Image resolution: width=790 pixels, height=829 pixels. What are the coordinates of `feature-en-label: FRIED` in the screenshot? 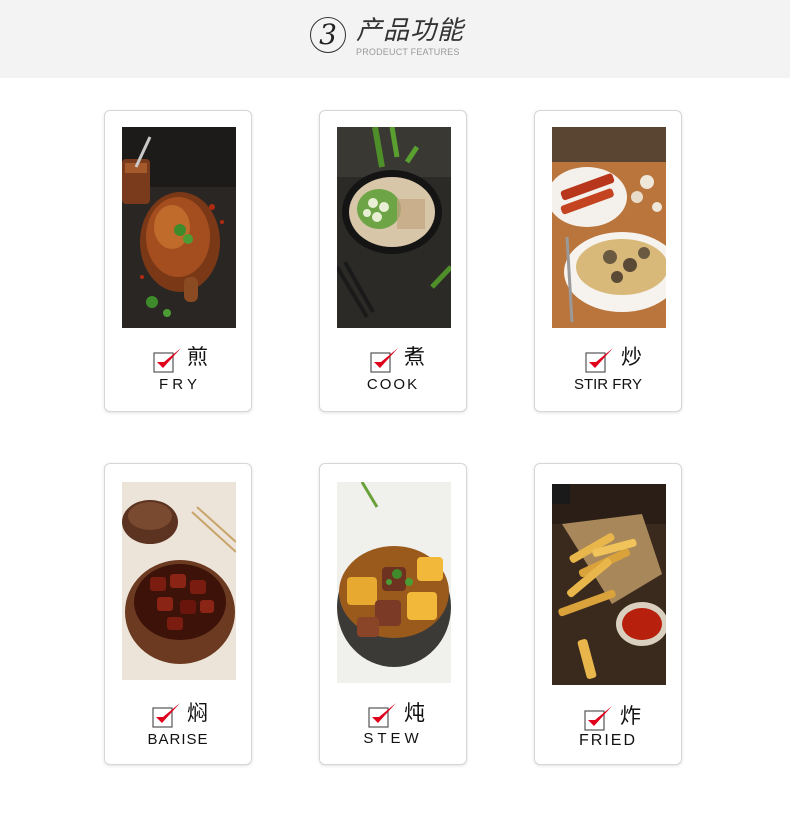 It's located at (608, 740).